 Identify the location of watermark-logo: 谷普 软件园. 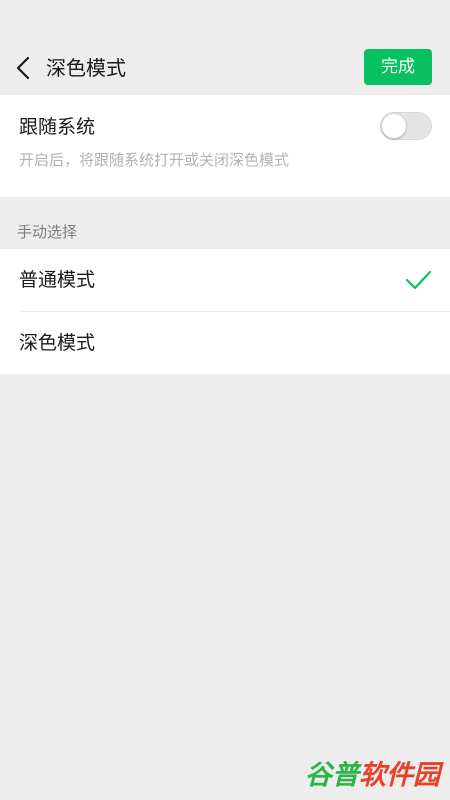
(372, 772).